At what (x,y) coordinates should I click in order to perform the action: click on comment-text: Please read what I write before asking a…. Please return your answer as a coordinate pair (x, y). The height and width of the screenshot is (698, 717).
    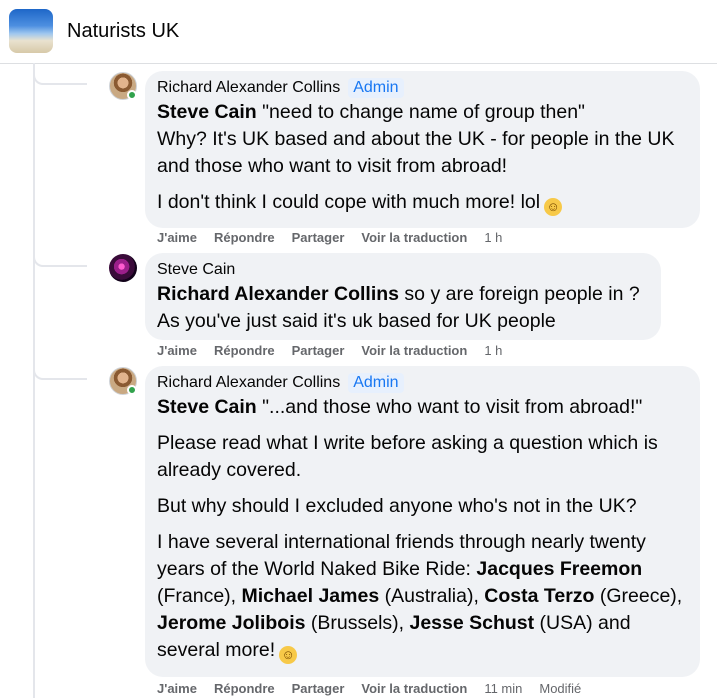
    Looking at the image, I should click on (407, 456).